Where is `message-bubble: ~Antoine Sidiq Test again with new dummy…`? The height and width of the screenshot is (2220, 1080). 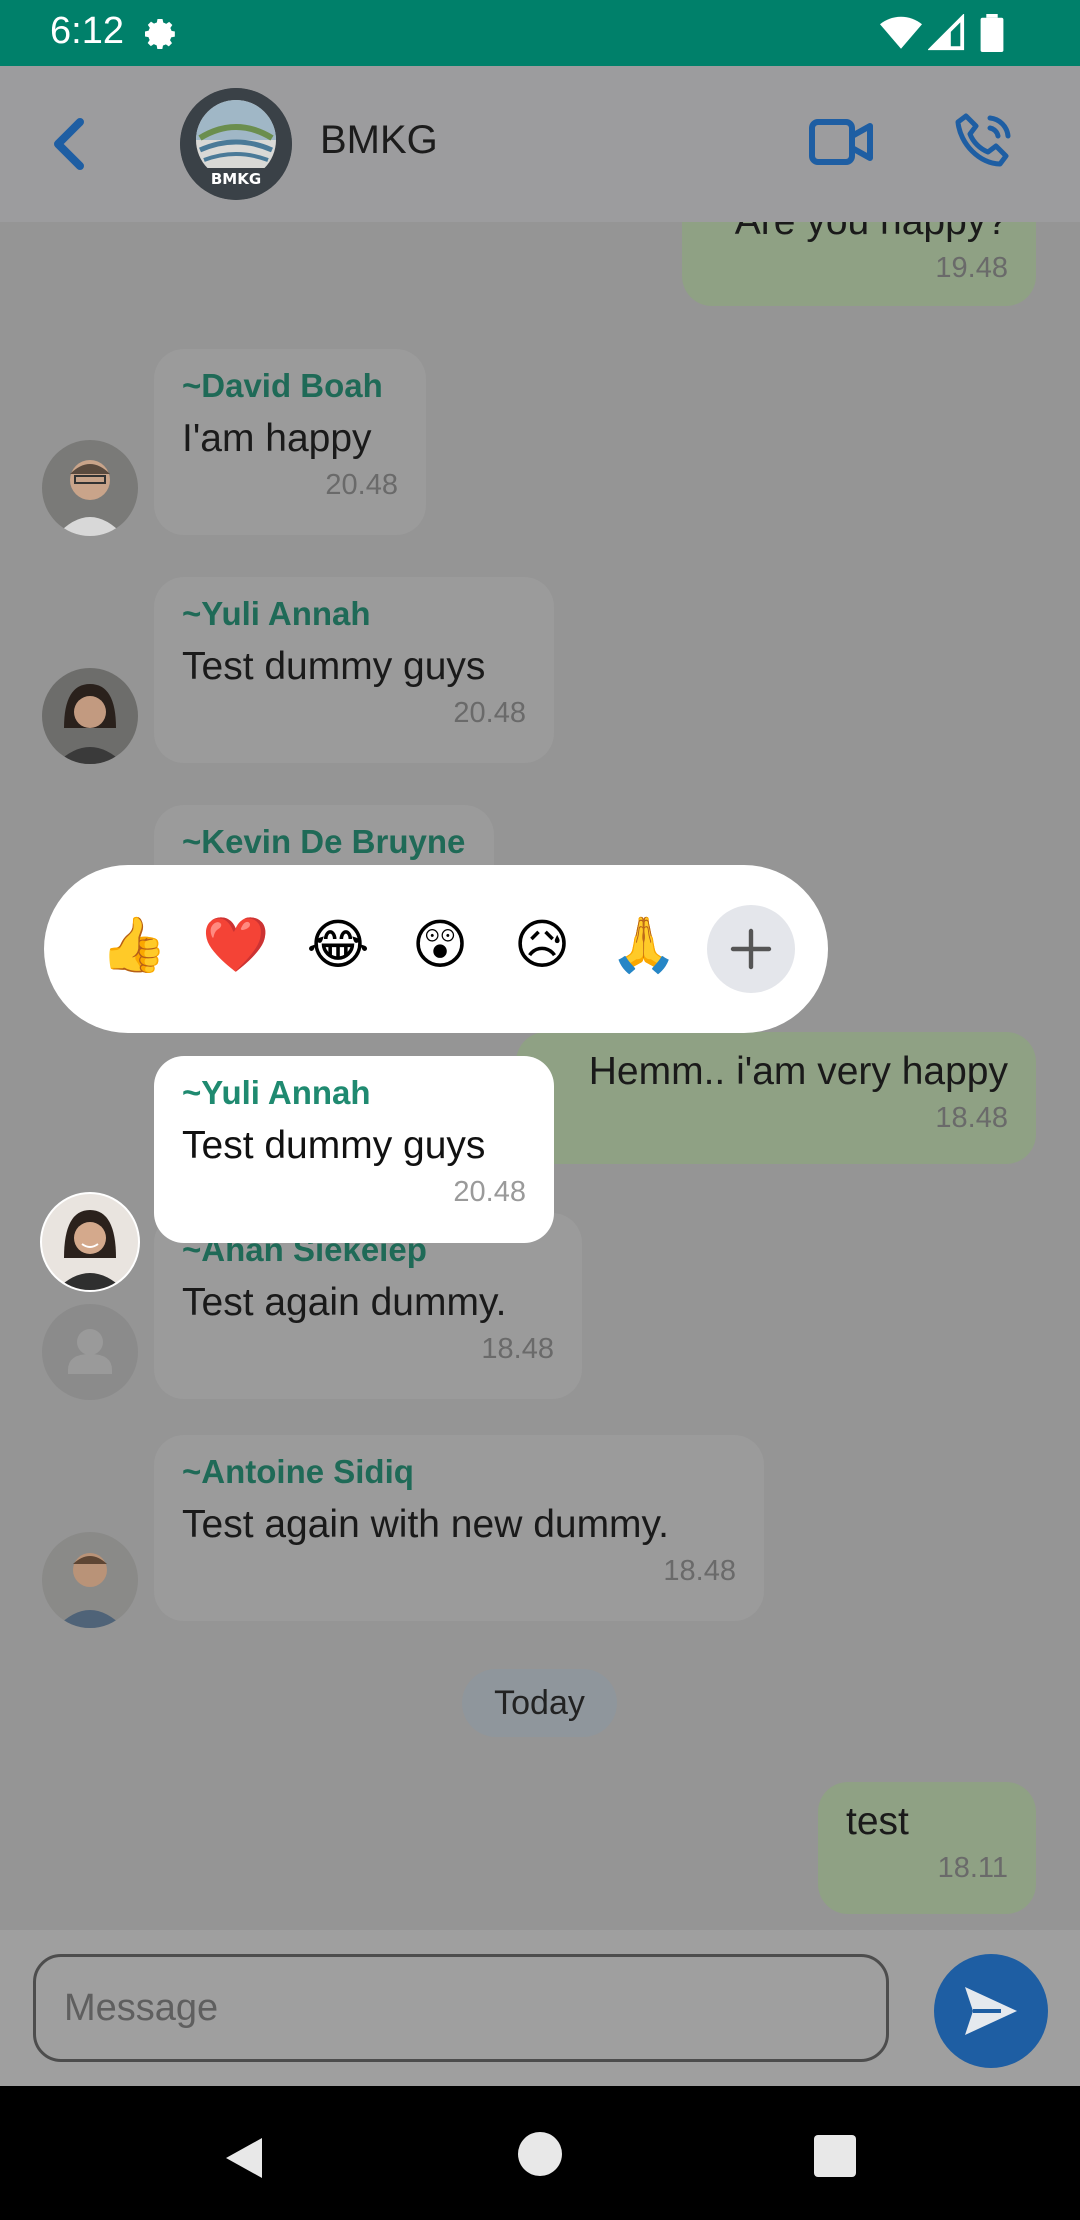
message-bubble: ~Antoine Sidiq Test again with new dummy… is located at coordinates (459, 1528).